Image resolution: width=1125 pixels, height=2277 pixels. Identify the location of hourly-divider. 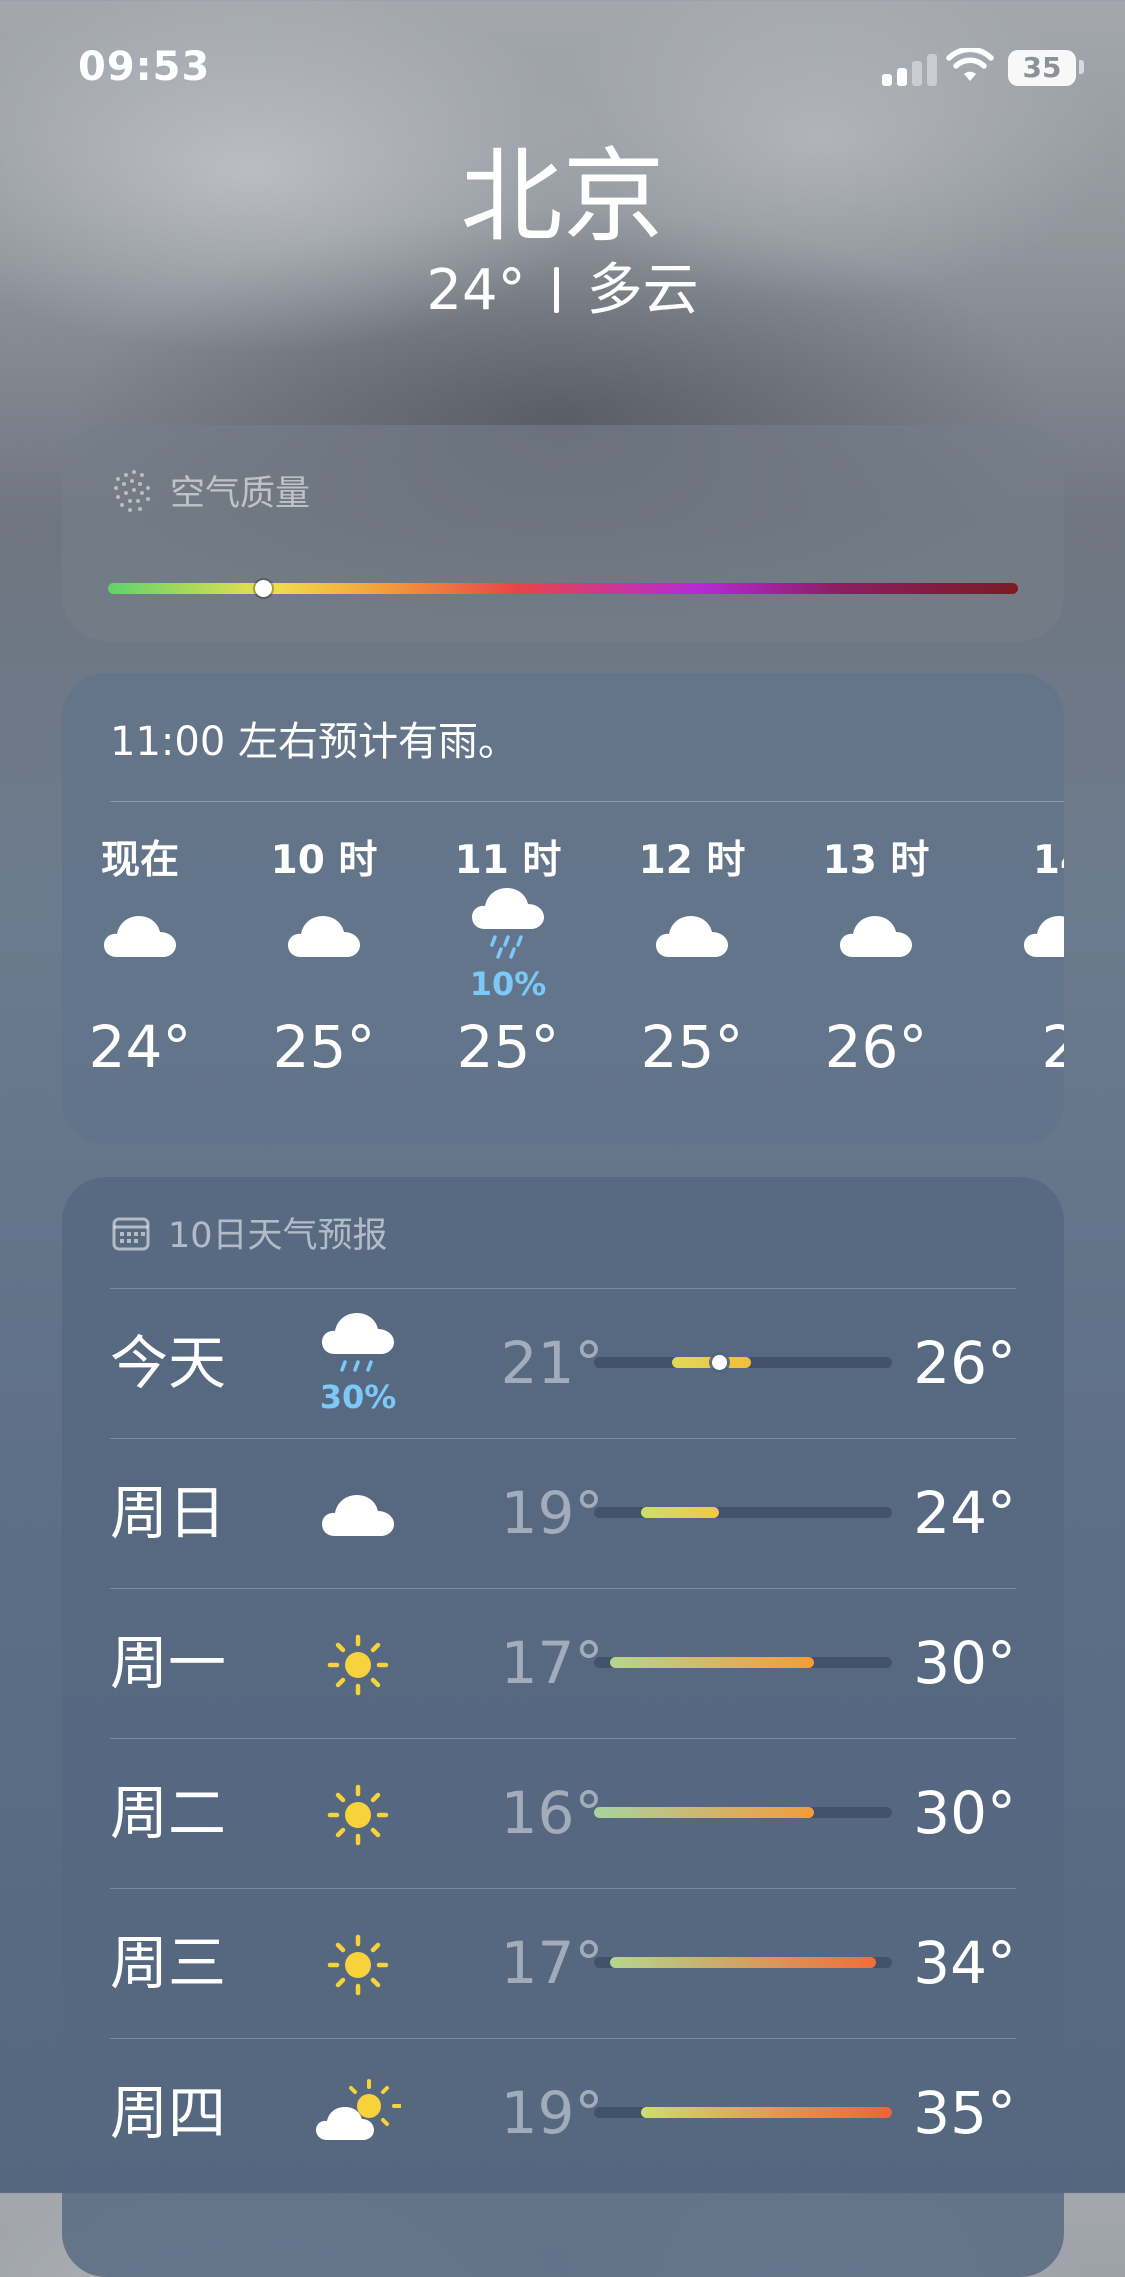
(587, 801).